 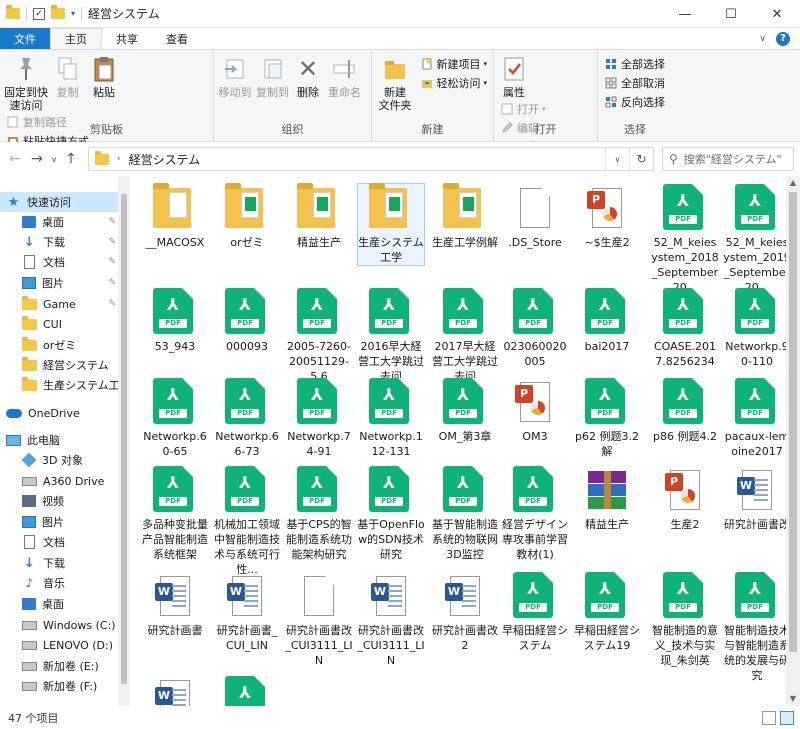 I want to click on file-item: ⅄ PDF 智能制造技术与智能制造系统的发展与研究, so click(x=755, y=627).